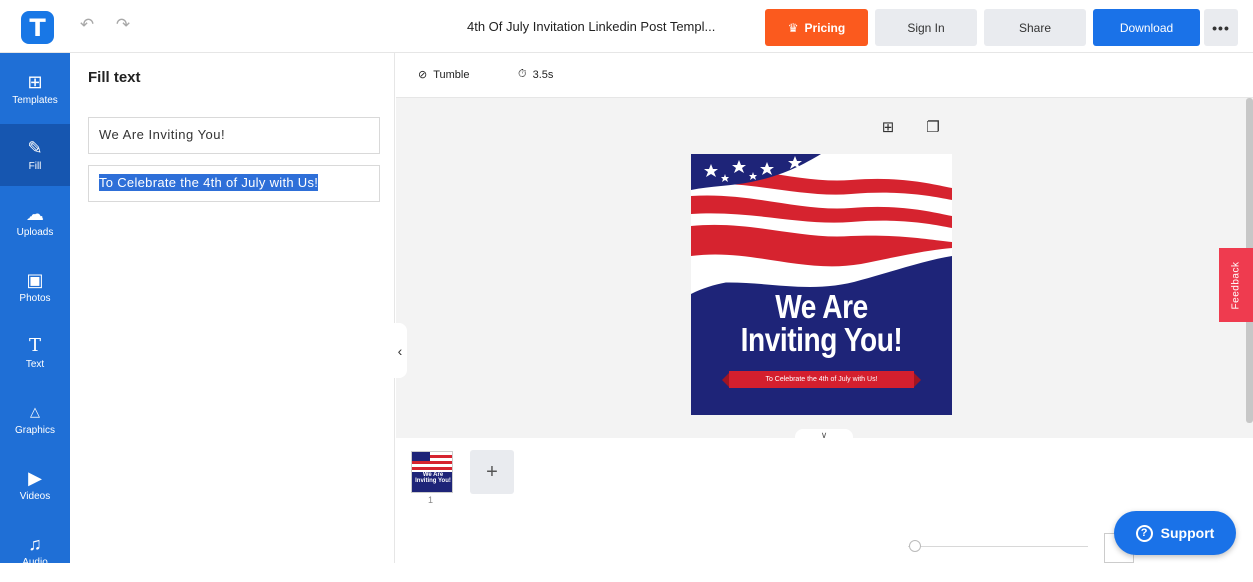 The image size is (1253, 582). What do you see at coordinates (35, 100) in the screenshot?
I see `rail-label: Templates` at bounding box center [35, 100].